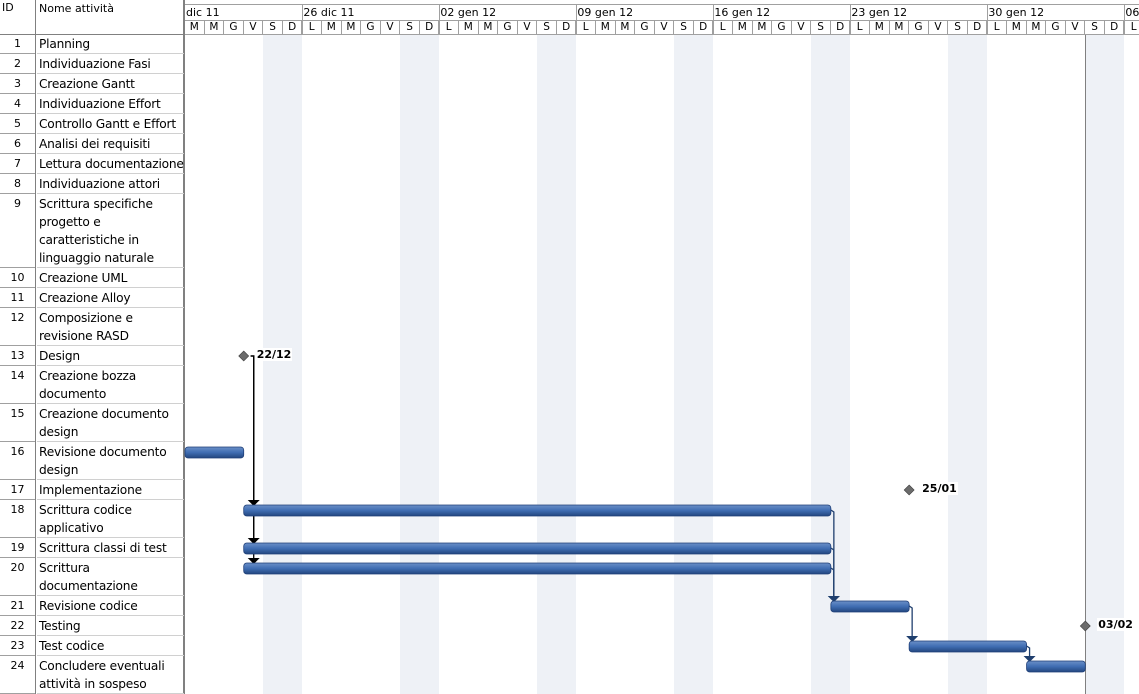 The height and width of the screenshot is (694, 1139). I want to click on milestone-date-label: 03/02, so click(1115, 624).